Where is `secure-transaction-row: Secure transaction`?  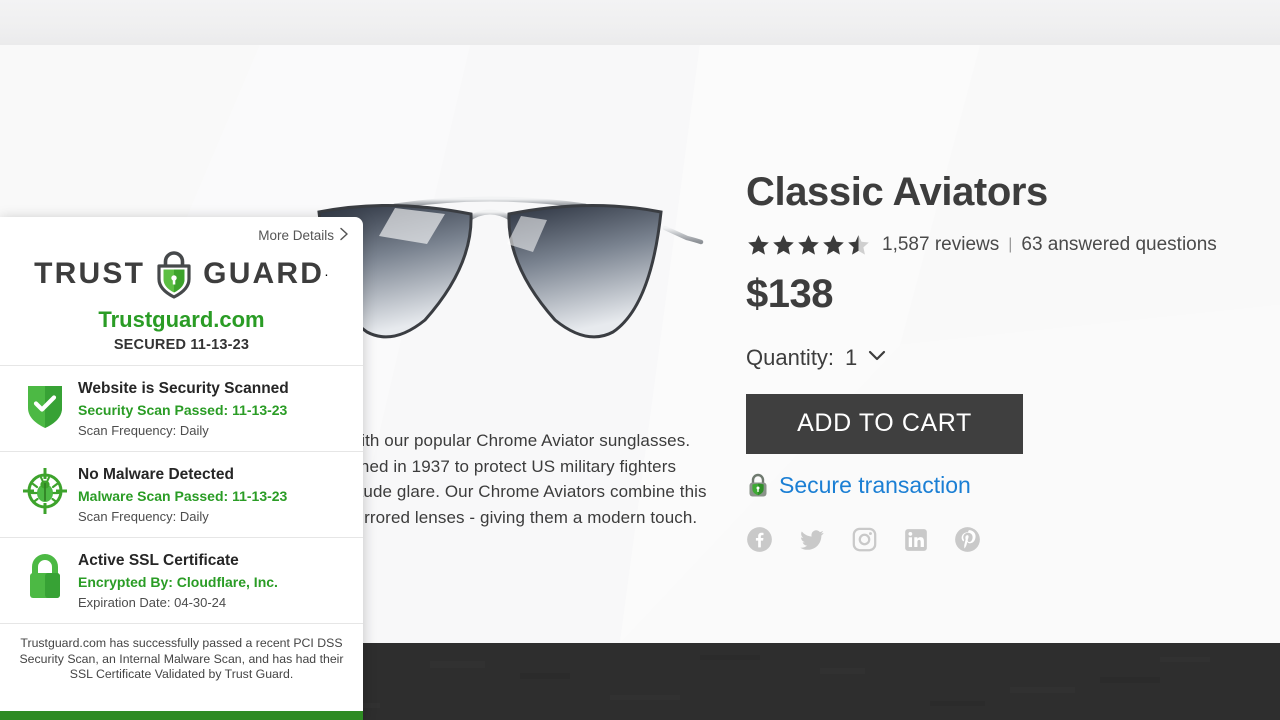
secure-transaction-row: Secure transaction is located at coordinates (1006, 485).